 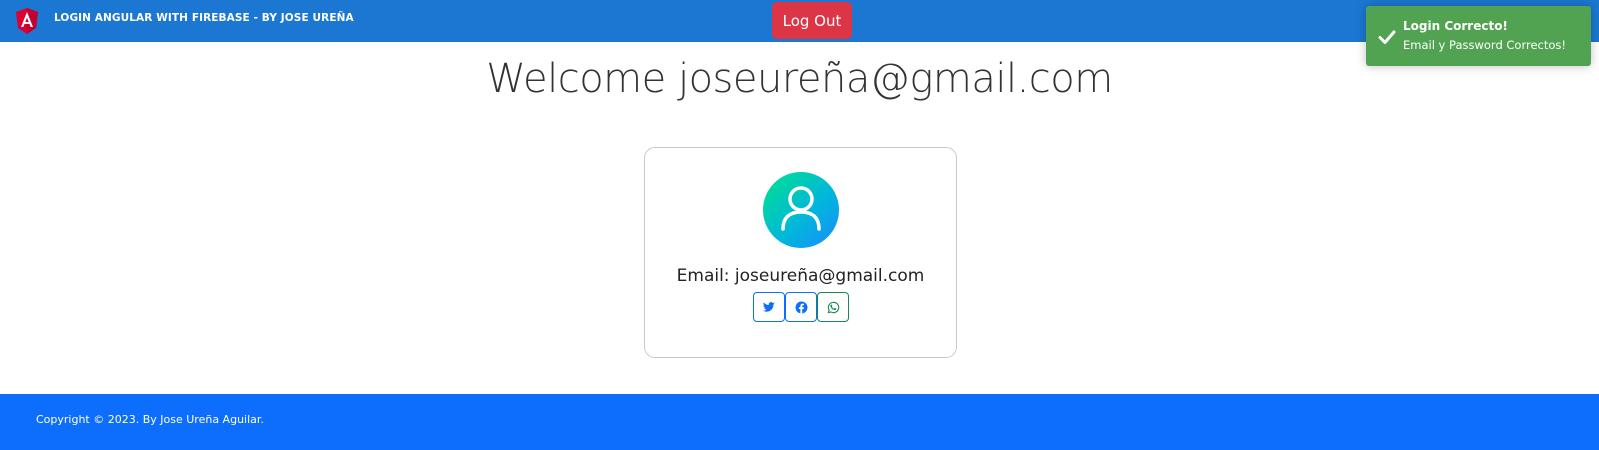 What do you see at coordinates (150, 419) in the screenshot?
I see `copyright-text: Copyright © 2023. By Jose Ureña Aguilar.` at bounding box center [150, 419].